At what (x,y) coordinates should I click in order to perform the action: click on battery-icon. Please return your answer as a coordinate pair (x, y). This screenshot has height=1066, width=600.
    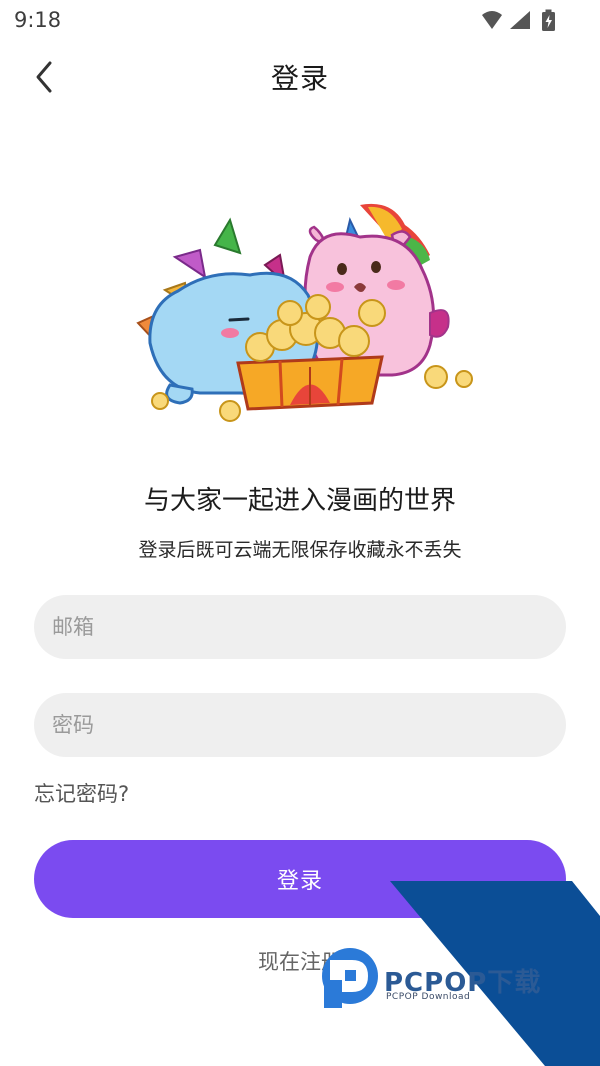
    Looking at the image, I should click on (548, 20).